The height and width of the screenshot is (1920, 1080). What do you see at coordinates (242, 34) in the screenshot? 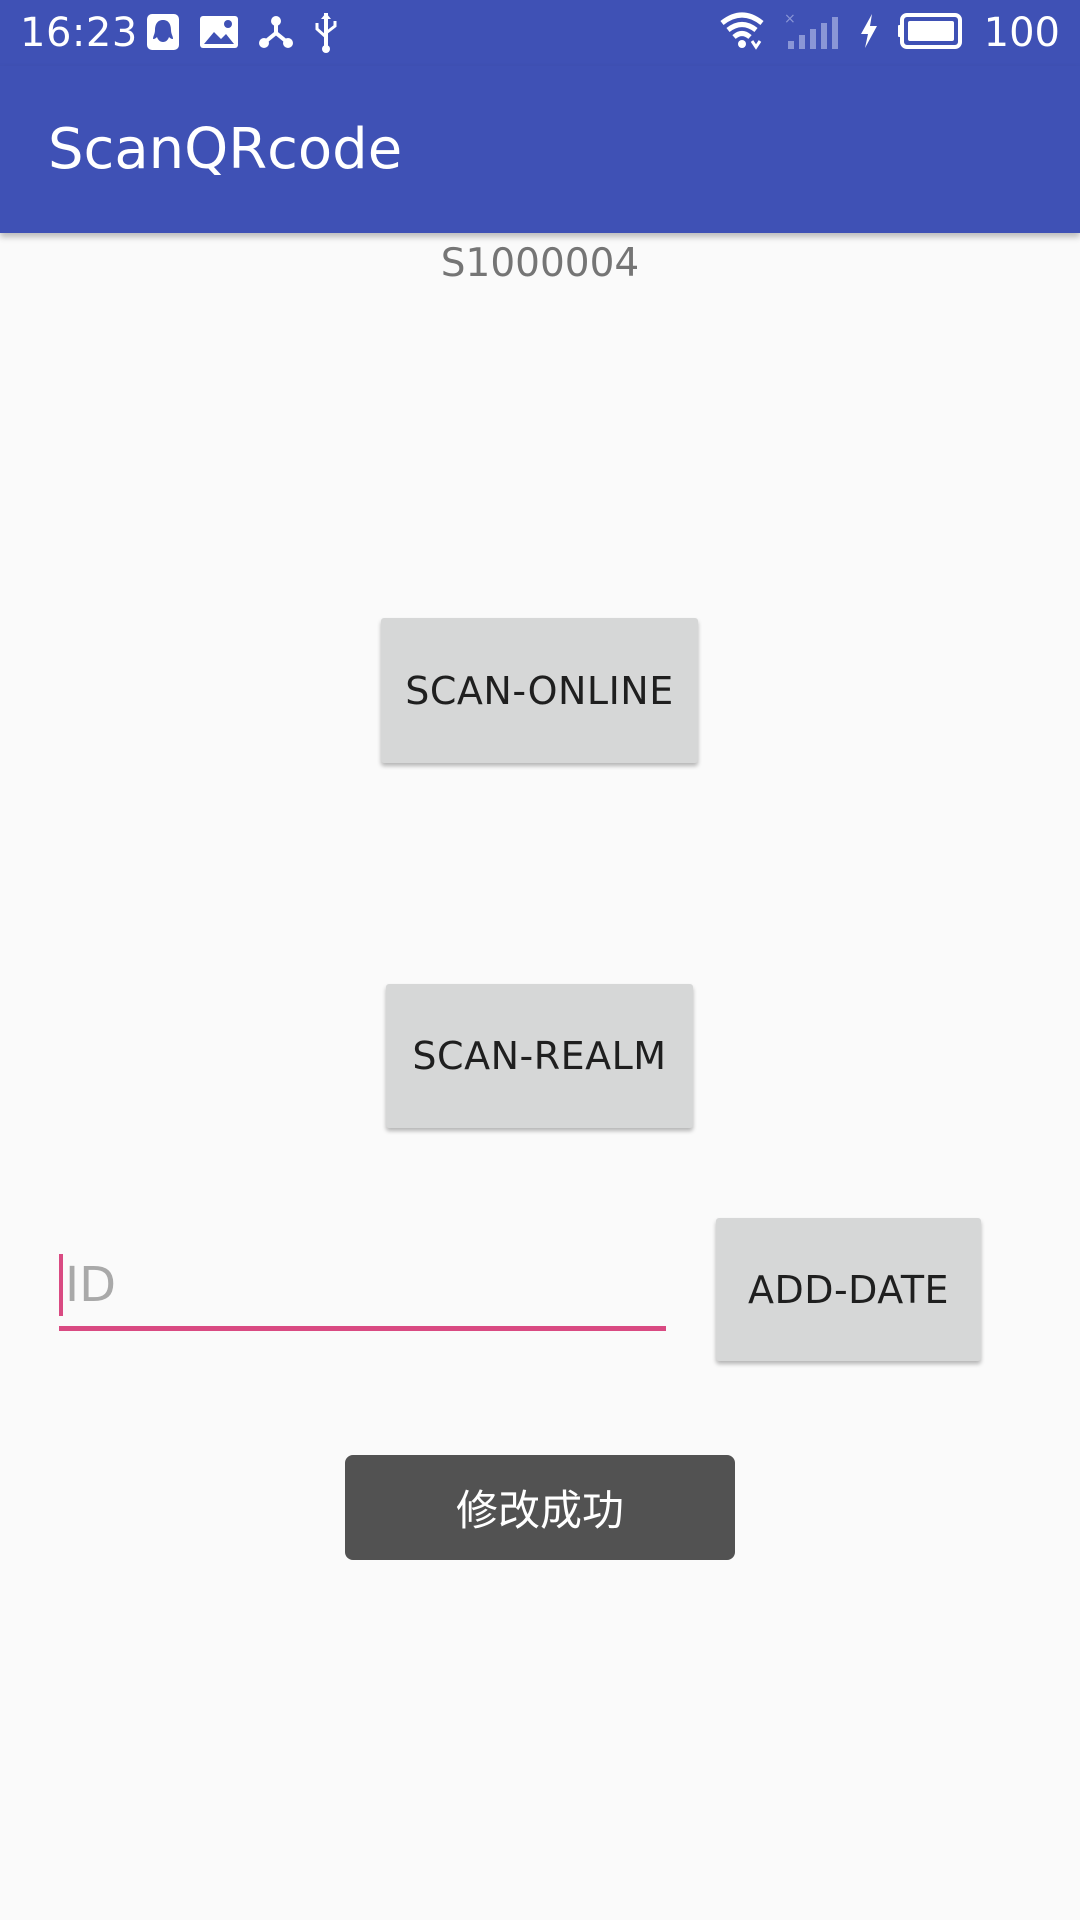
I see `notification-icons` at bounding box center [242, 34].